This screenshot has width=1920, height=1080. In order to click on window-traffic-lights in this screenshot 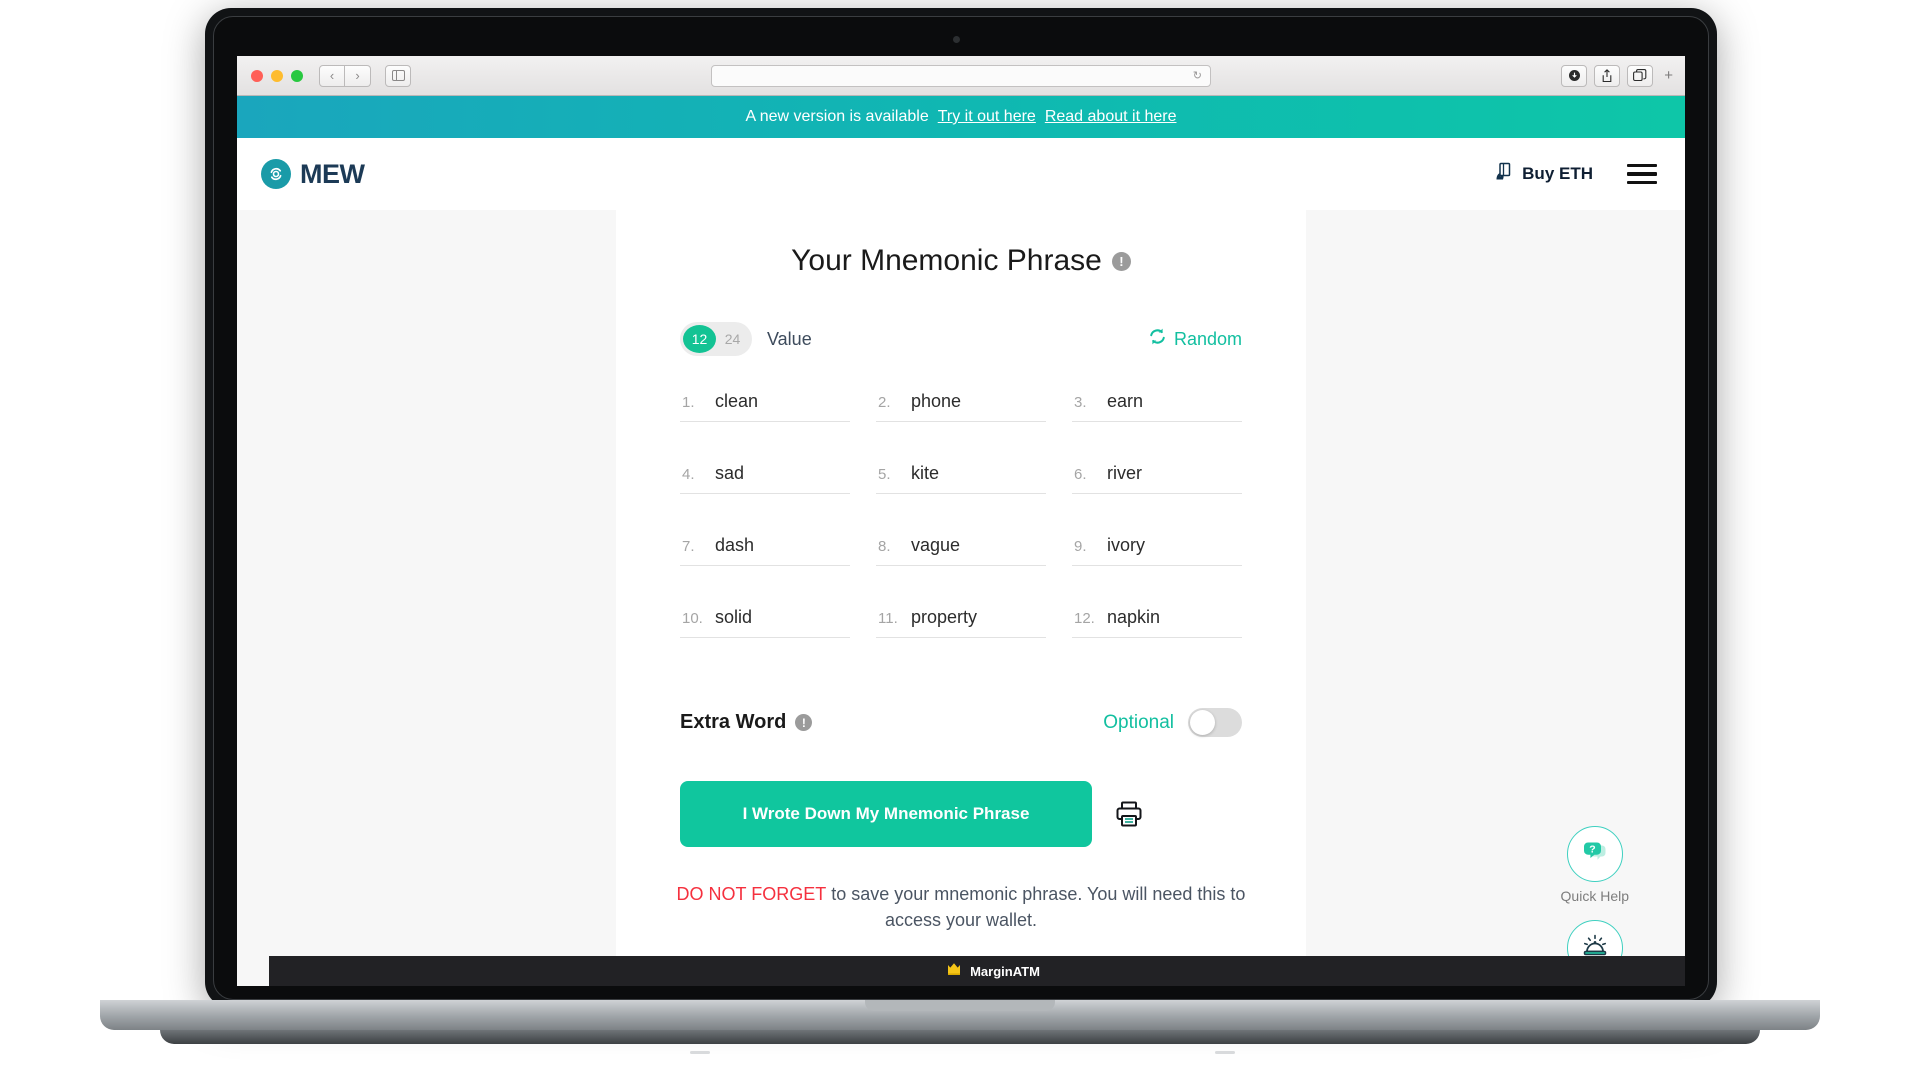, I will do `click(277, 75)`.